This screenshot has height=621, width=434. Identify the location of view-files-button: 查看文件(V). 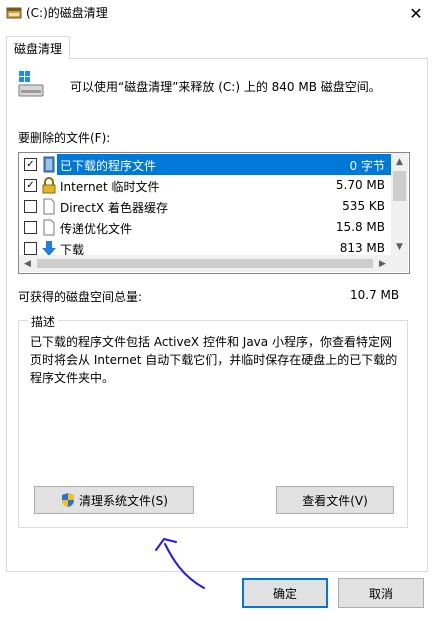
(335, 500).